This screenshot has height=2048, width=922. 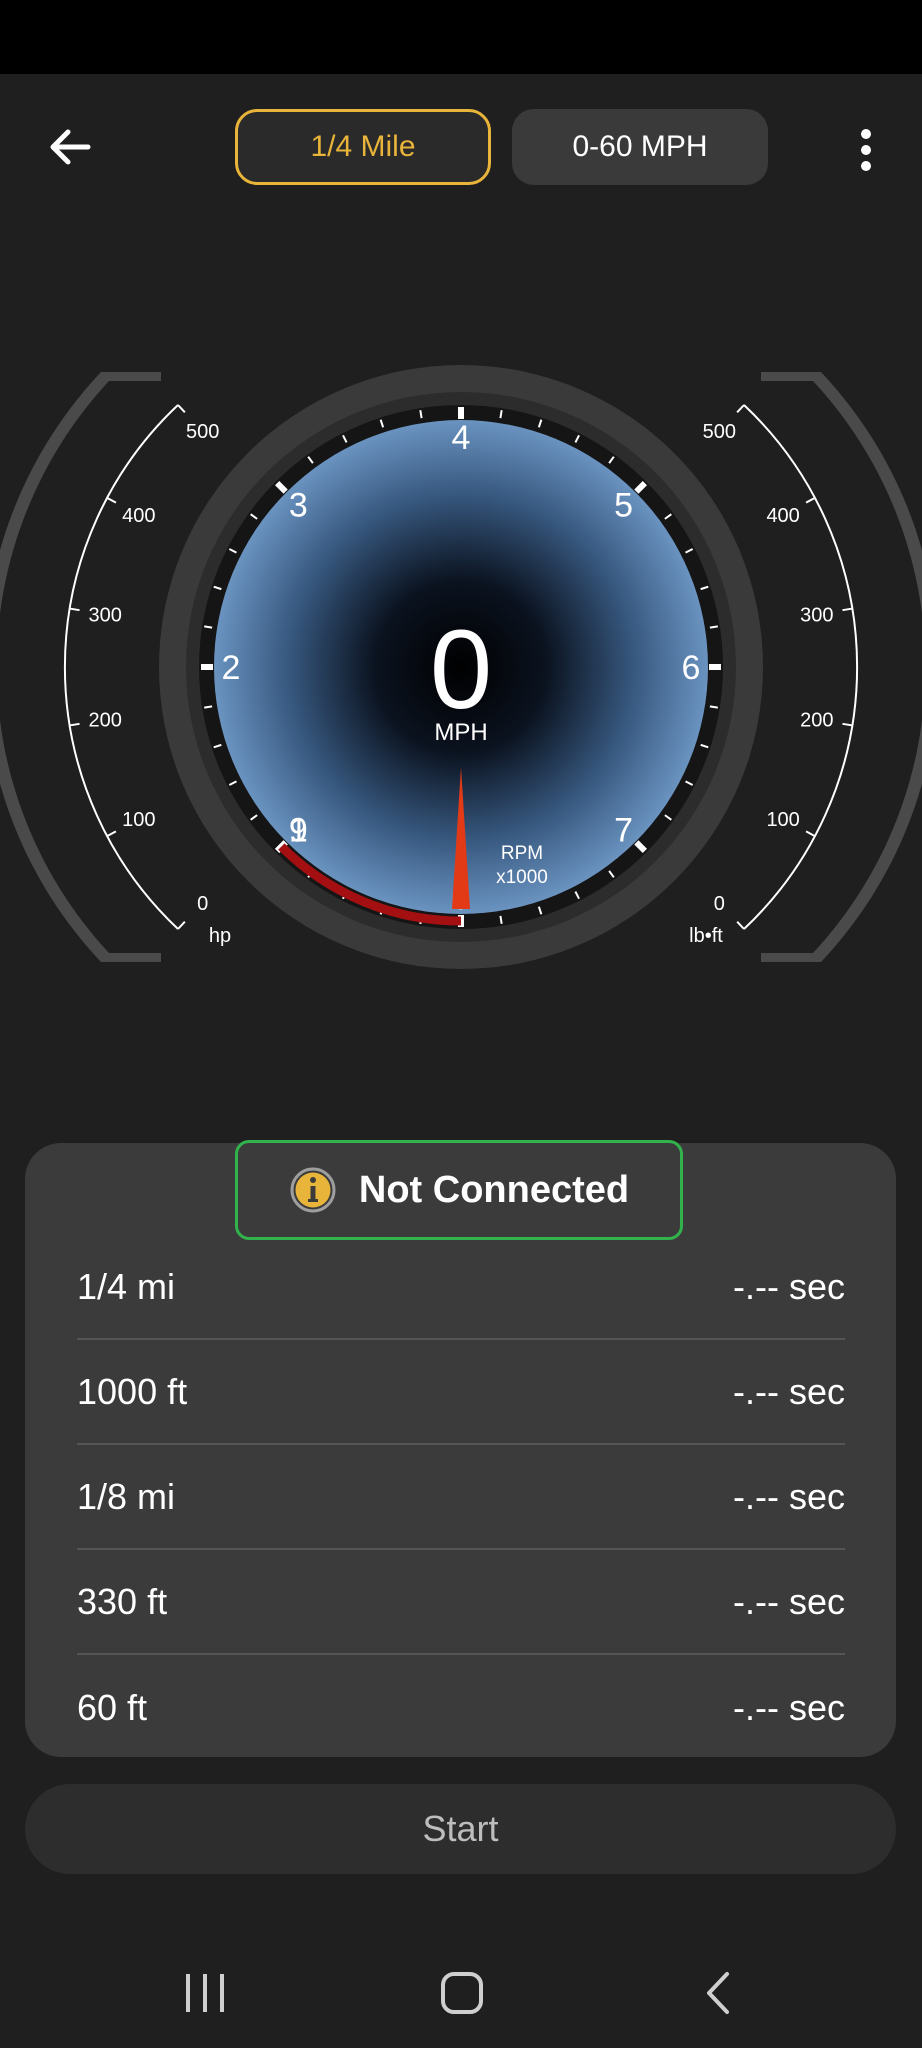 I want to click on recent-apps-icon, so click(x=205, y=1993).